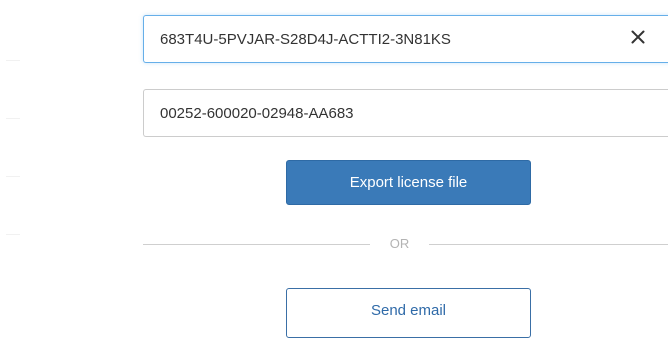 The height and width of the screenshot is (338, 668). I want to click on export-license-file-button: Export license file, so click(408, 182).